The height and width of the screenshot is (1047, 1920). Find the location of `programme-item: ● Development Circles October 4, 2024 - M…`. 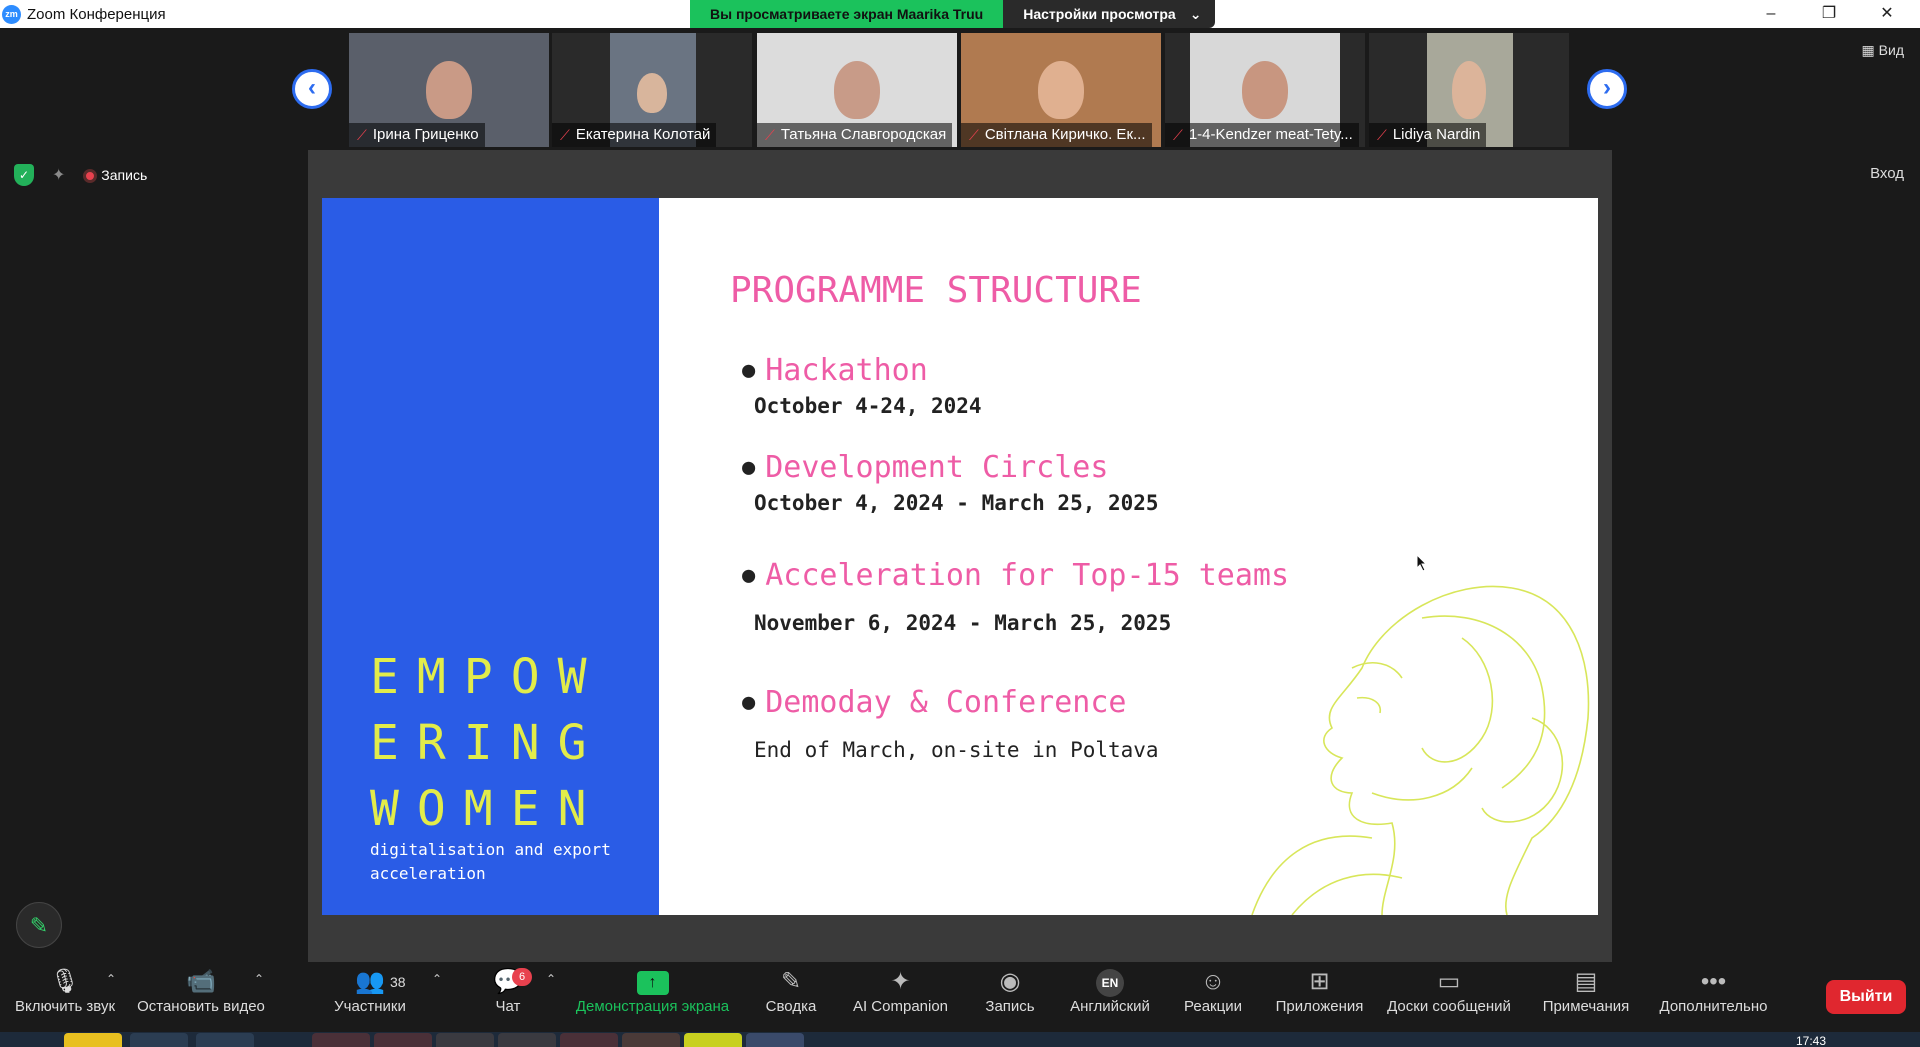

programme-item: ● Development Circles October 4, 2024 - M… is located at coordinates (950, 482).